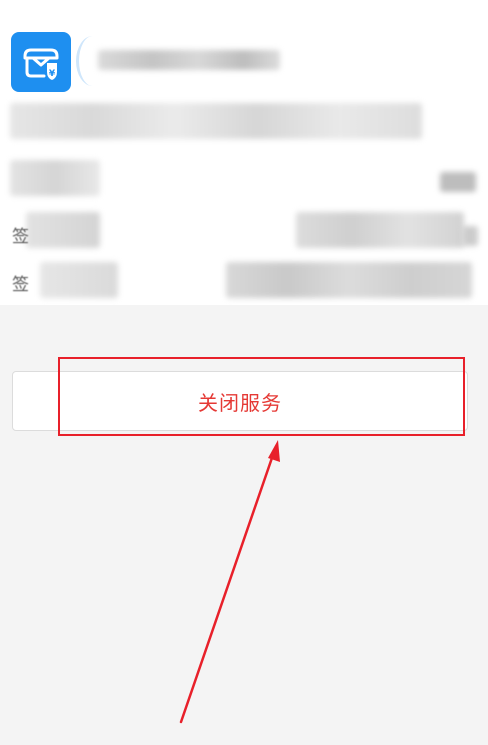  I want to click on app-icon: ¥, so click(41, 62).